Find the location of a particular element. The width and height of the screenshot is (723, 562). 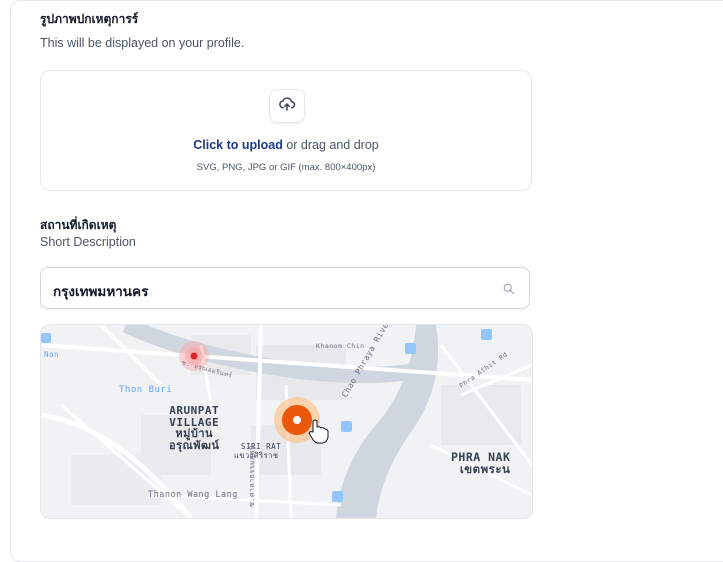

search-icon is located at coordinates (508, 291).